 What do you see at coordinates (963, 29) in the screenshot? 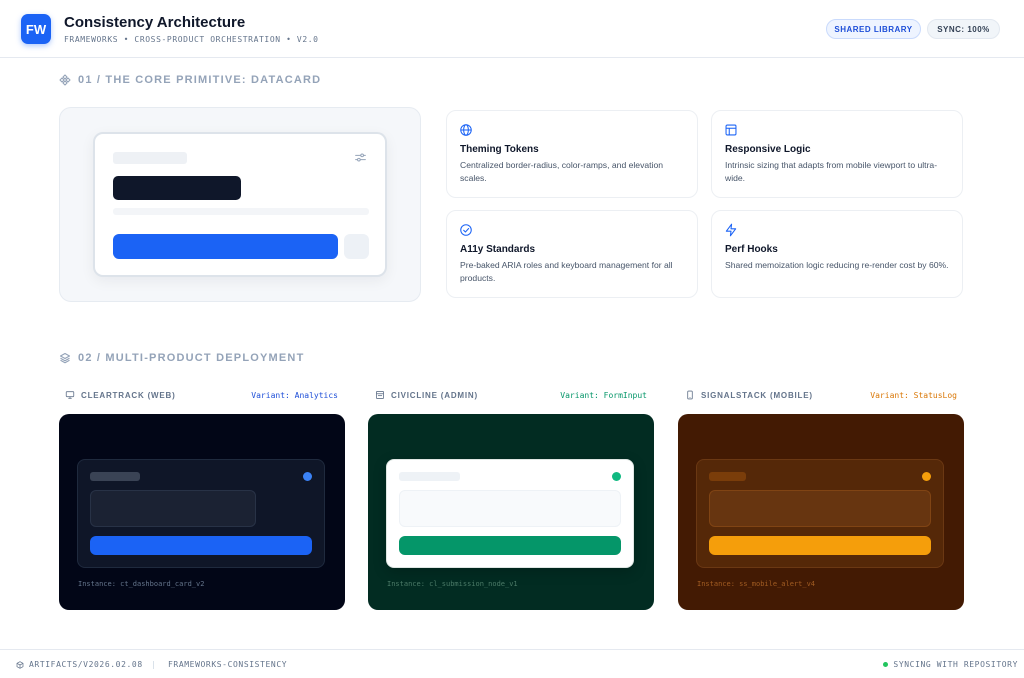
I see `sync-status-badge: SYNC: 100%` at bounding box center [963, 29].